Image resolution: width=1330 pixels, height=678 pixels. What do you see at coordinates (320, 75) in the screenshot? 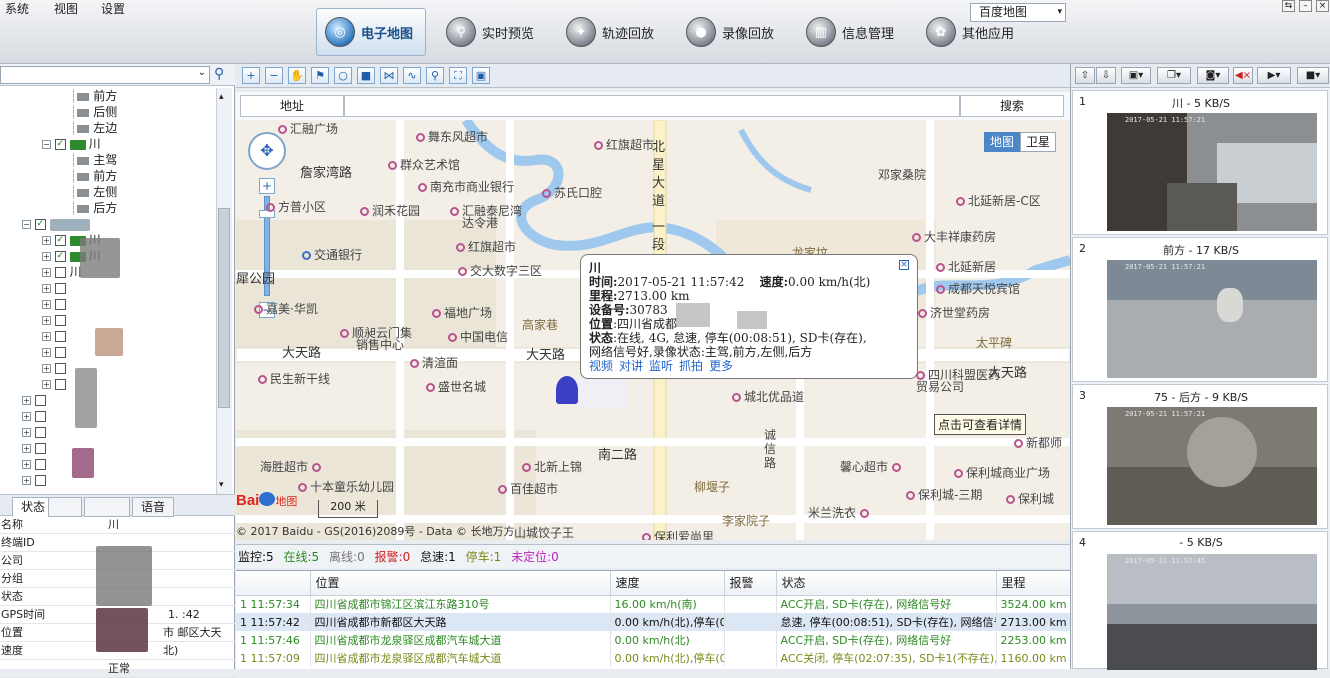
I see `flag-icon: ⚑` at bounding box center [320, 75].